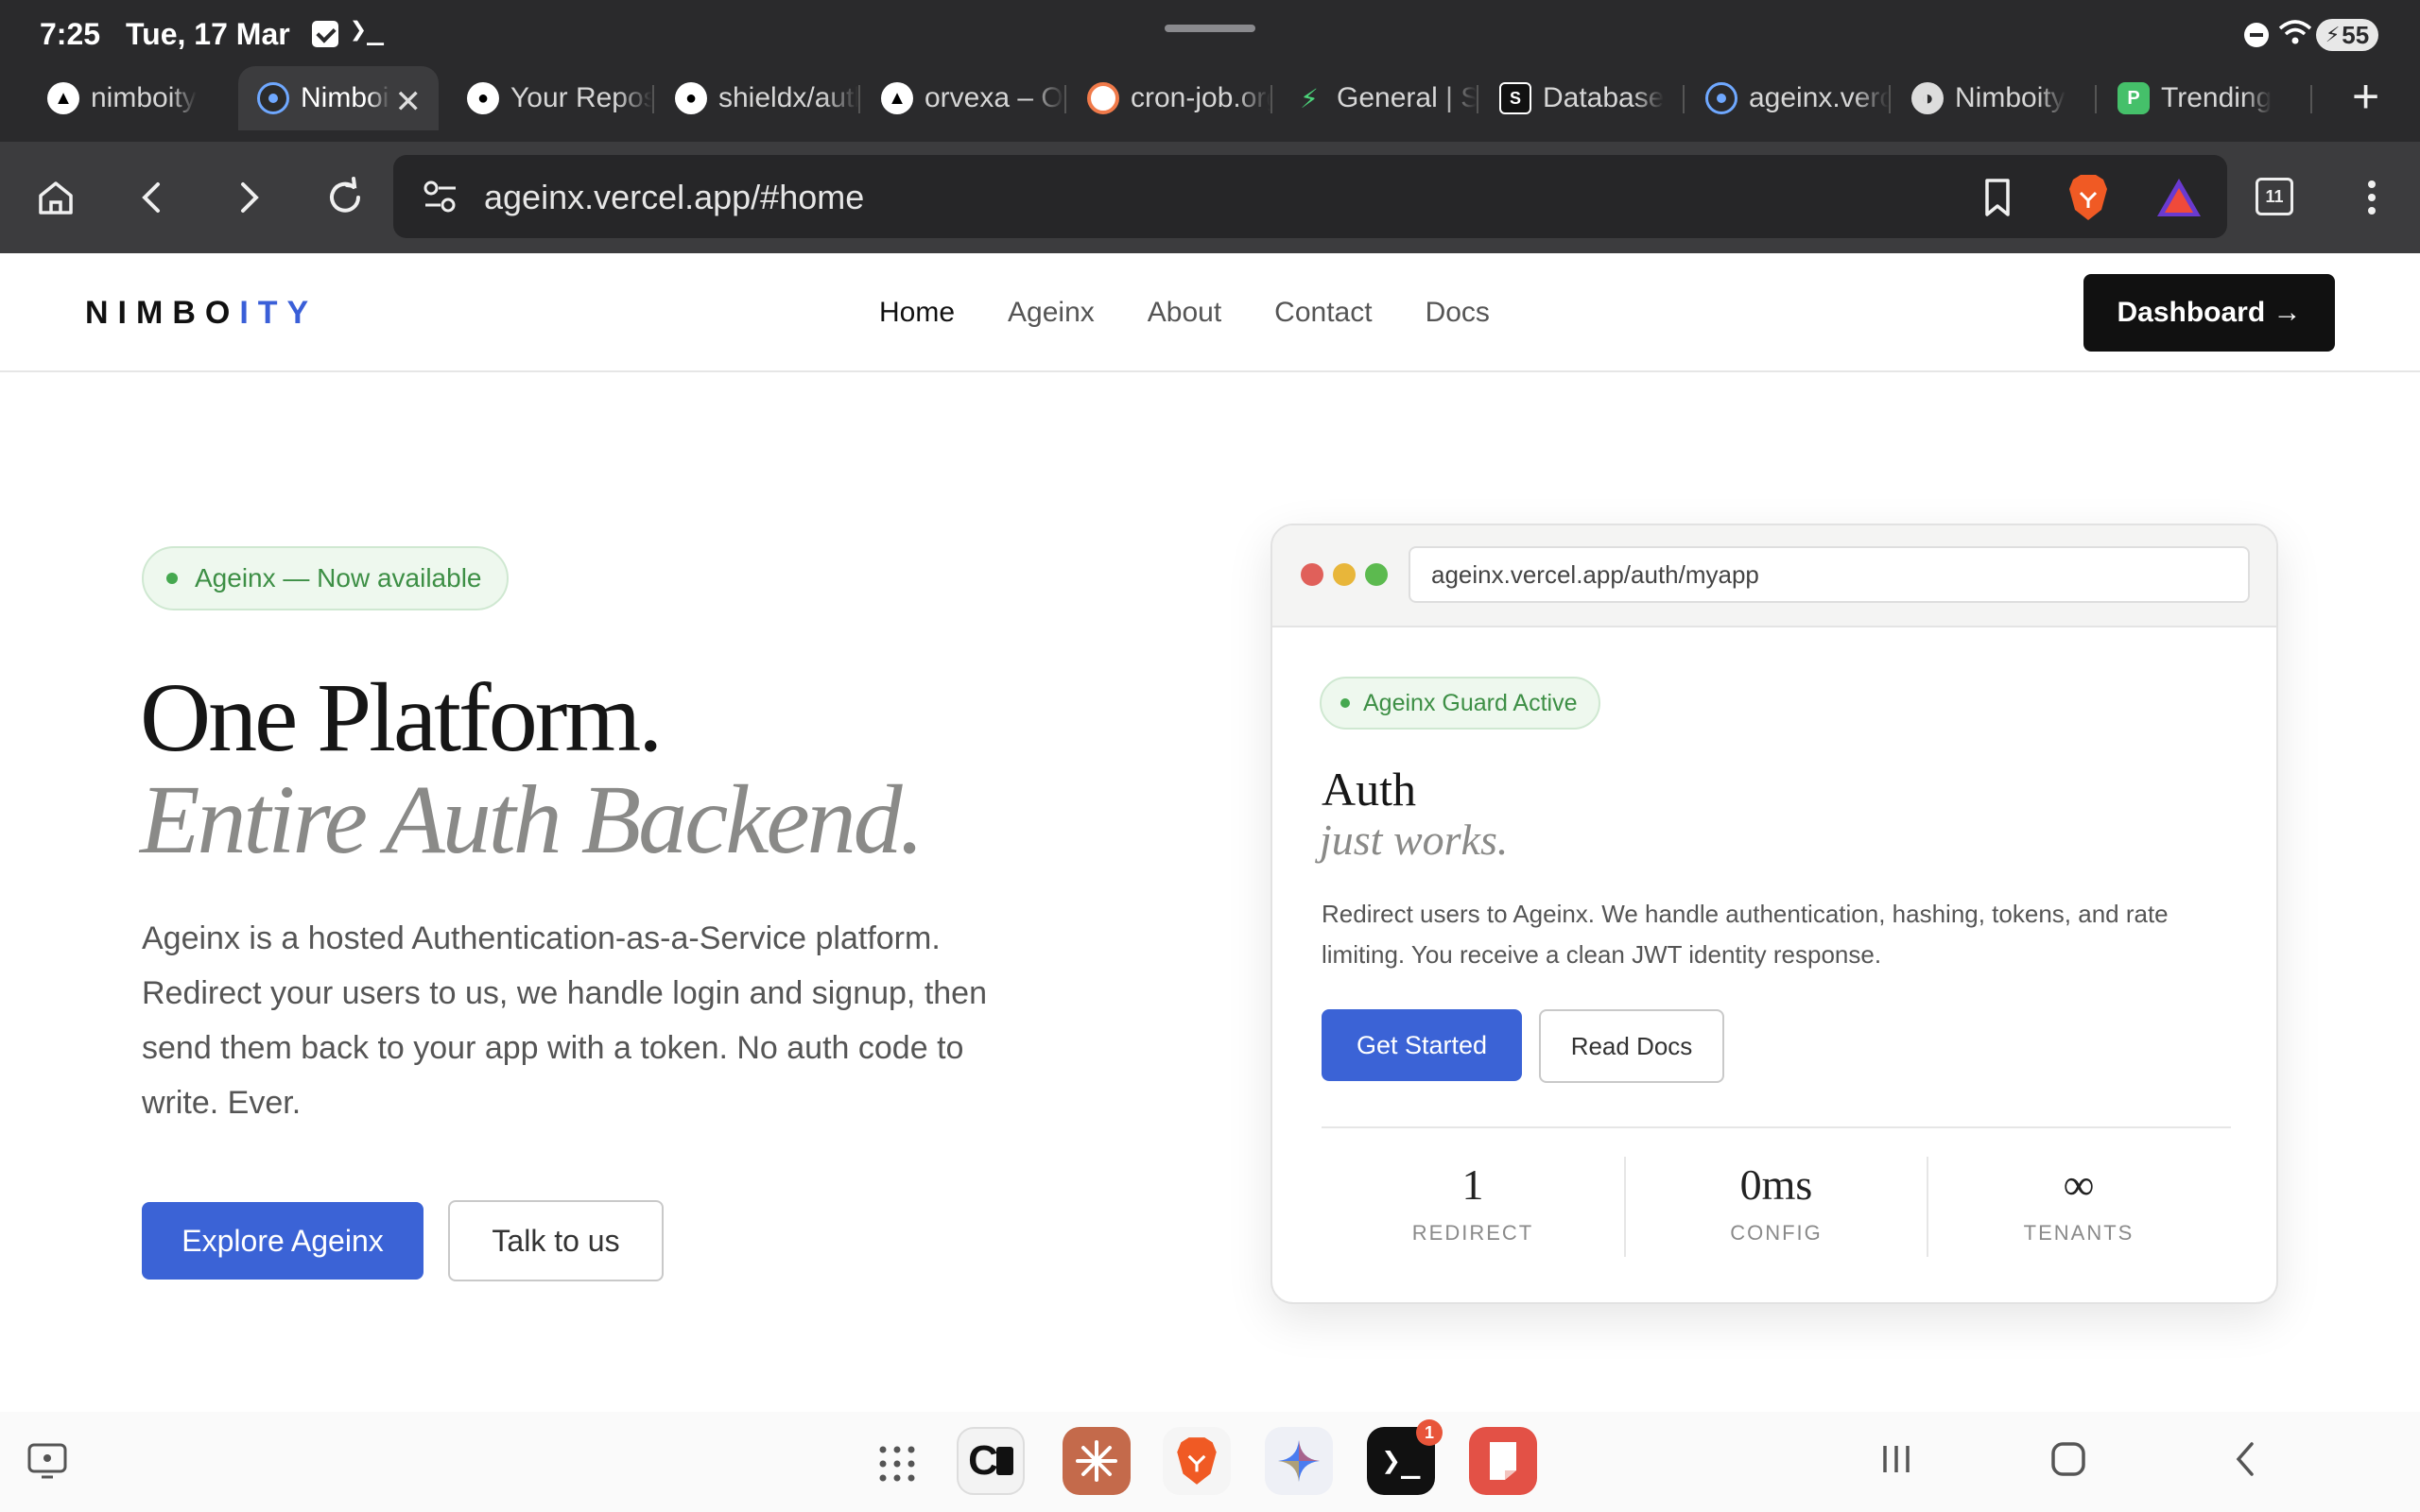  I want to click on checkbox-notification-icon, so click(325, 34).